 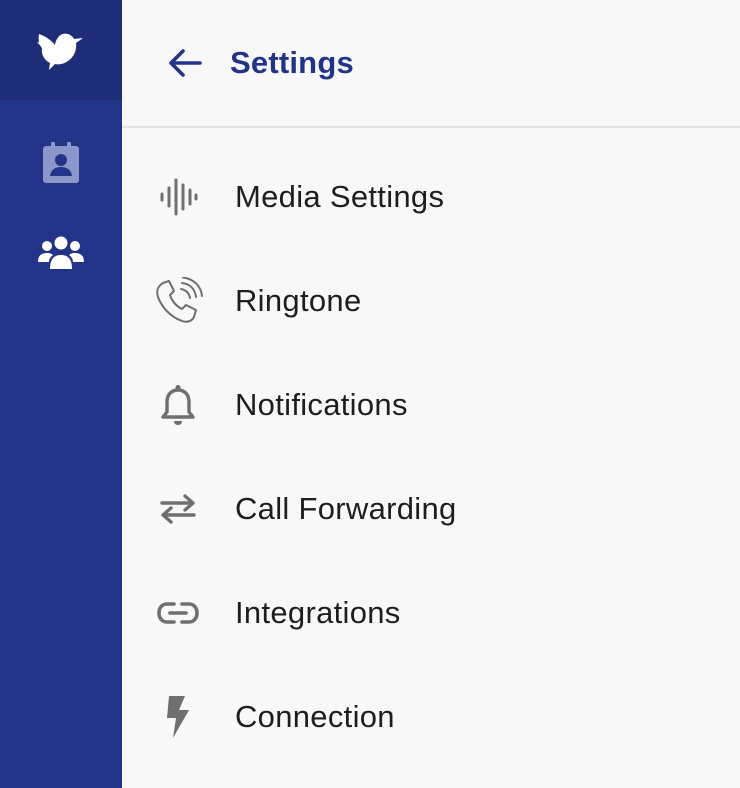 I want to click on menu-item-media-settings: Media Settings, so click(x=431, y=197).